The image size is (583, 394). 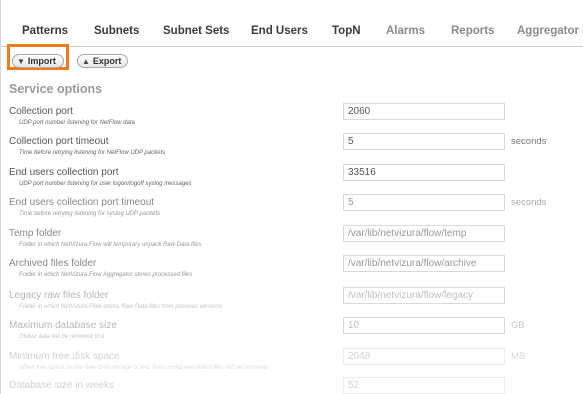 What do you see at coordinates (518, 325) in the screenshot?
I see `option-unit: GB` at bounding box center [518, 325].